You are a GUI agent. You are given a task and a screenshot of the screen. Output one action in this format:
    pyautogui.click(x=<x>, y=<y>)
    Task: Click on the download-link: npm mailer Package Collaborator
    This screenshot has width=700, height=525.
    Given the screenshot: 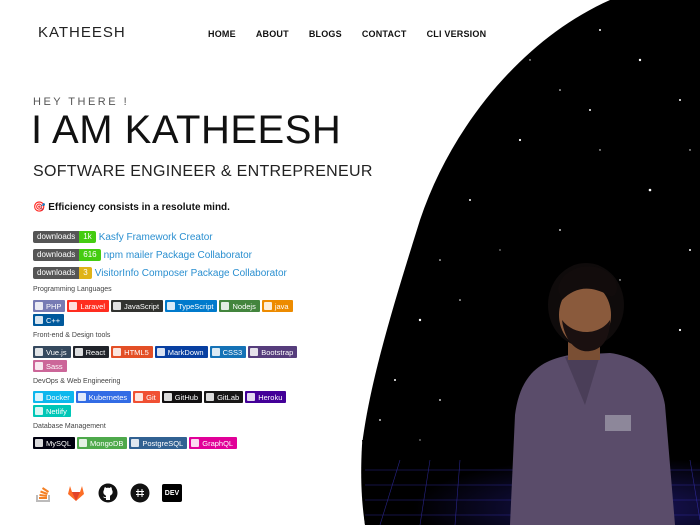 What is the action you would take?
    pyautogui.click(x=178, y=255)
    